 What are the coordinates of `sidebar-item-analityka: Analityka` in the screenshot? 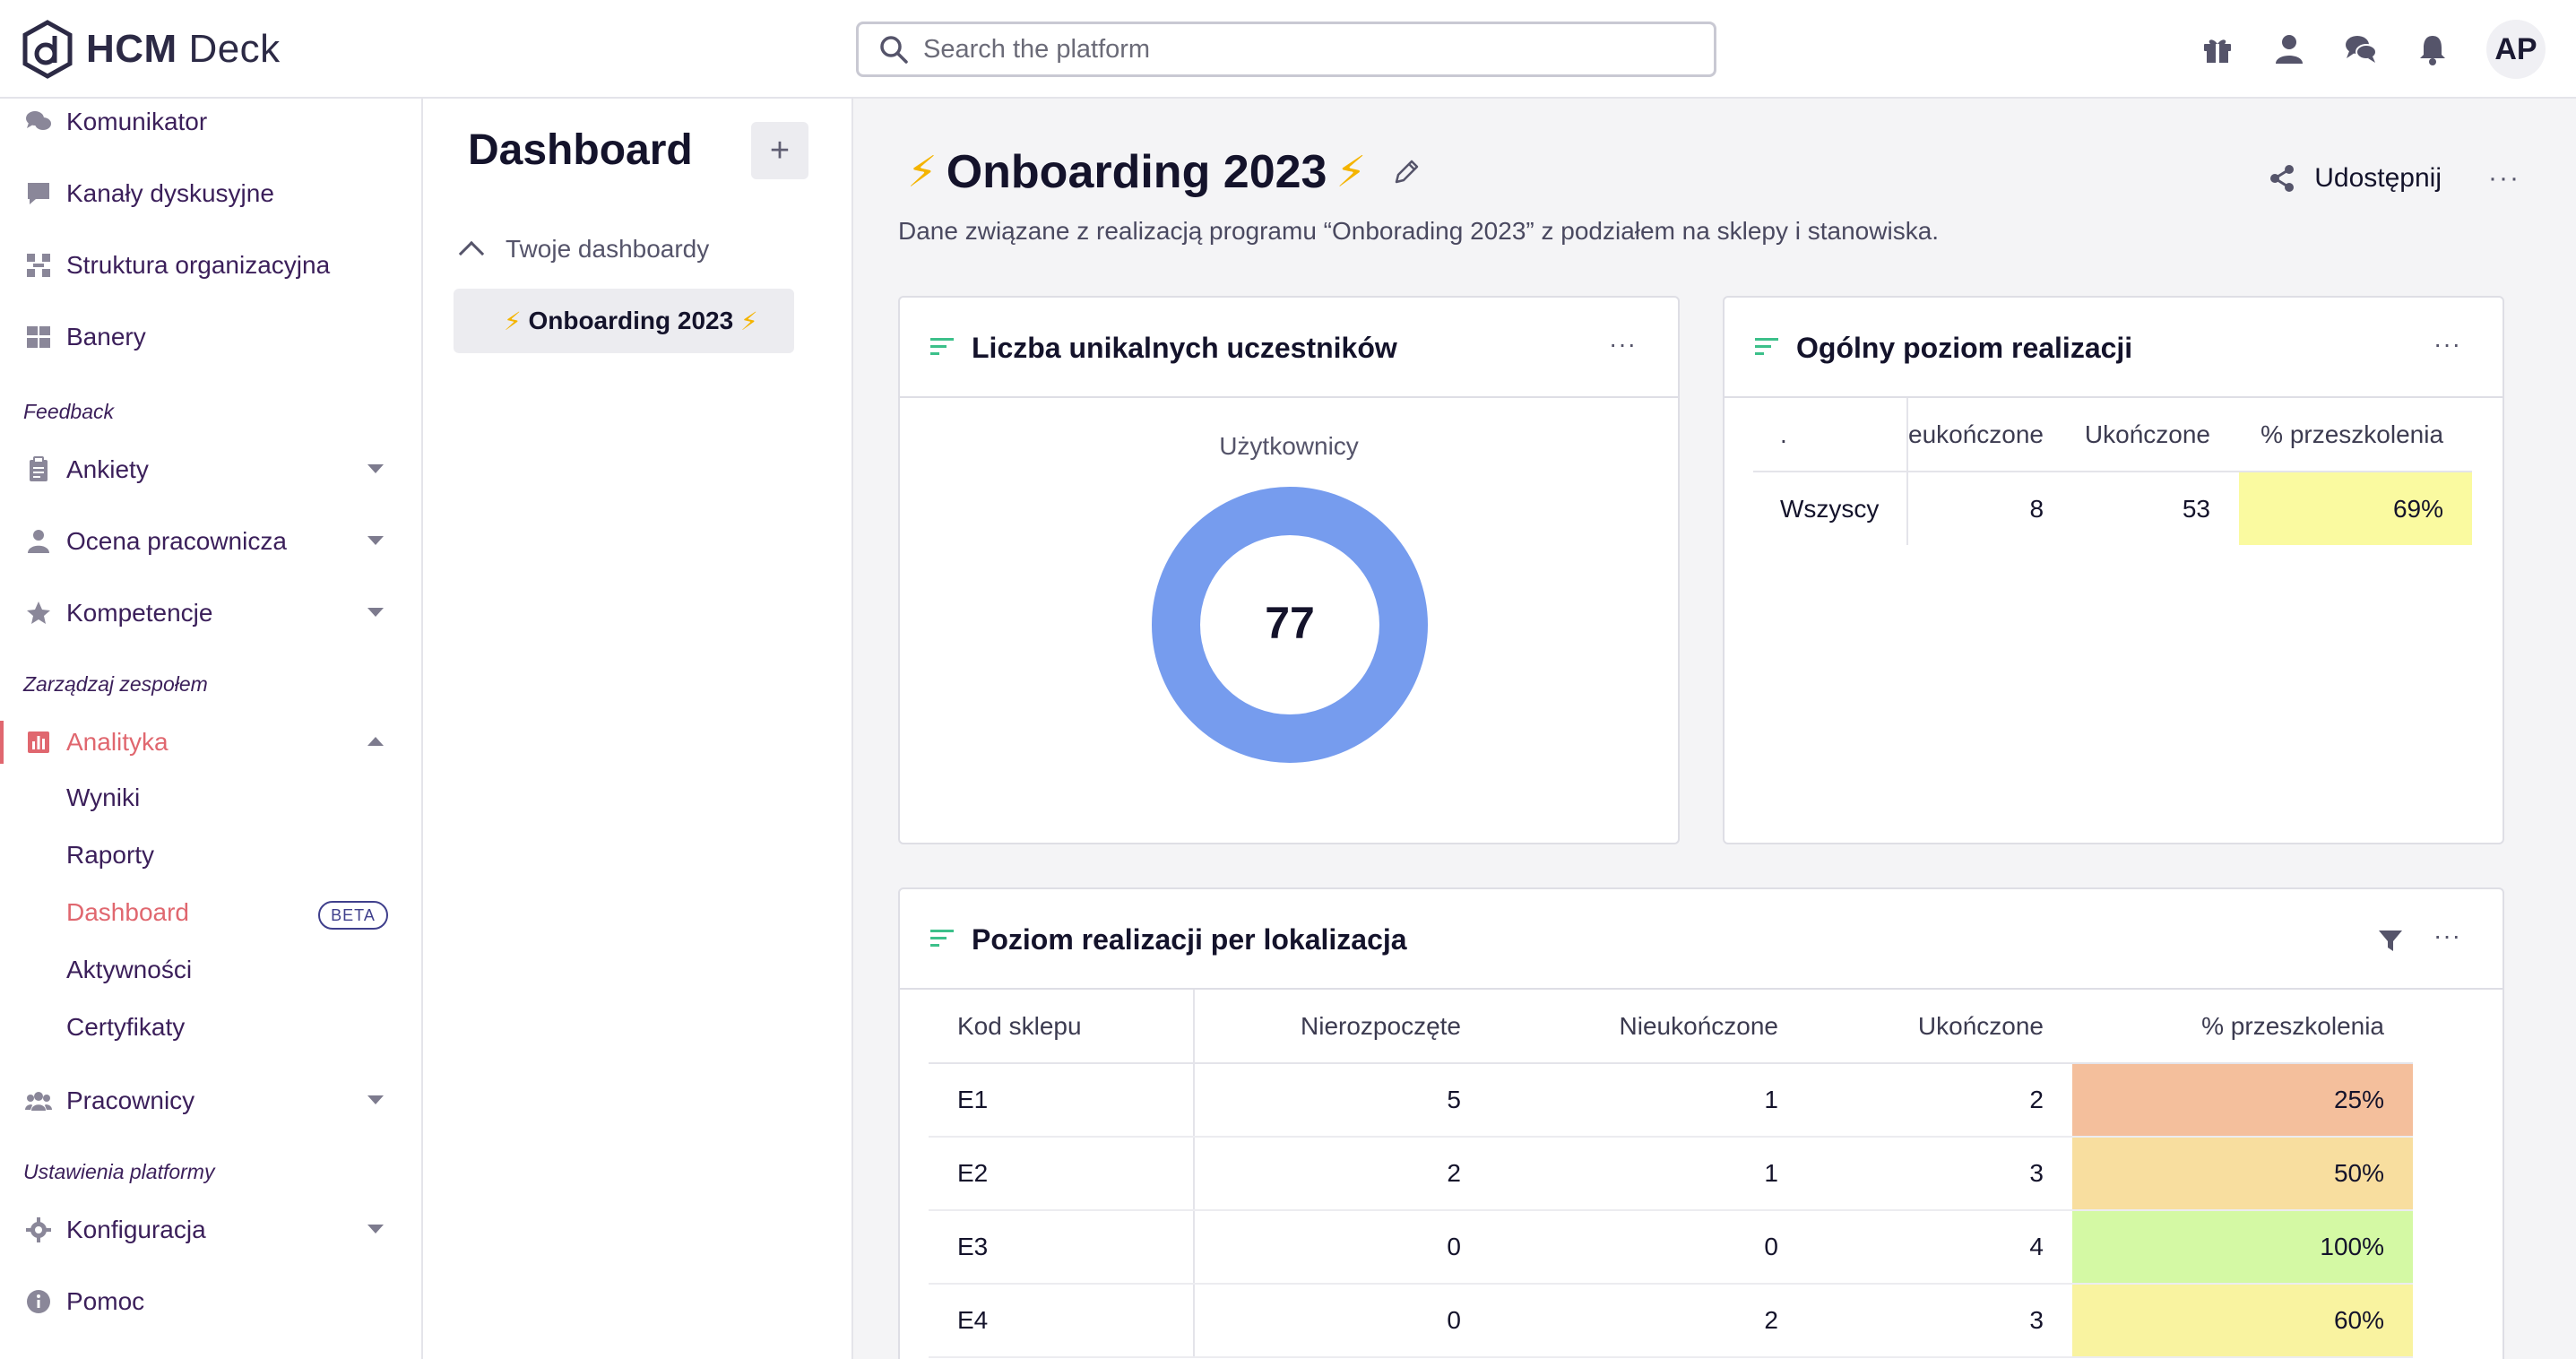 It's located at (210, 742).